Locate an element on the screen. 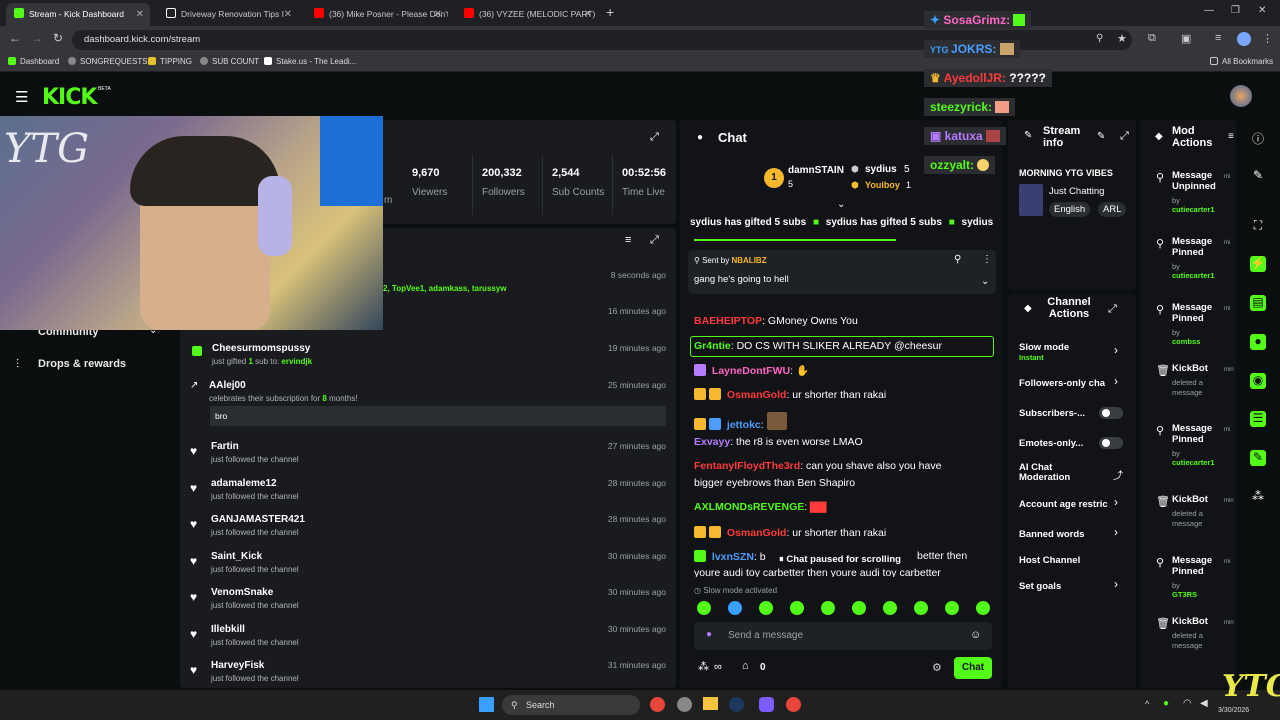  tag-english: English is located at coordinates (1070, 209).